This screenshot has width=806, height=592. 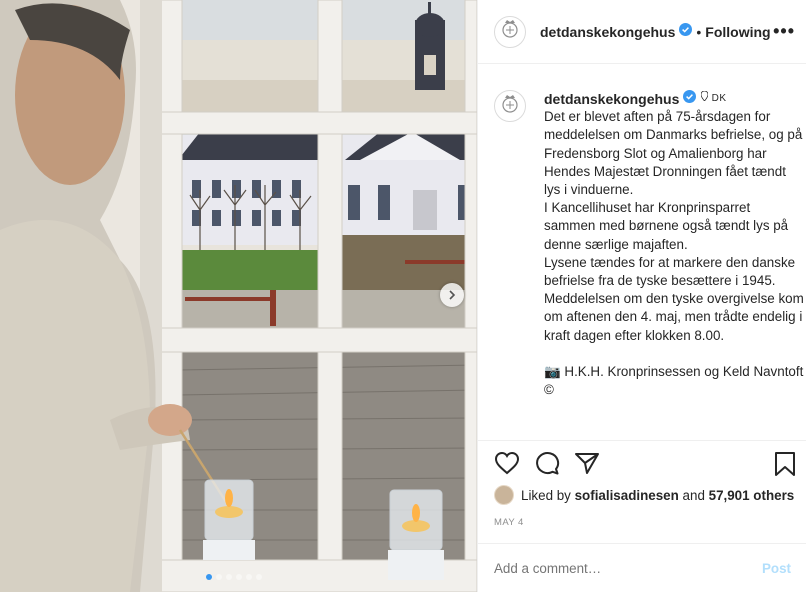 What do you see at coordinates (504, 495) in the screenshot?
I see `liker-avatar` at bounding box center [504, 495].